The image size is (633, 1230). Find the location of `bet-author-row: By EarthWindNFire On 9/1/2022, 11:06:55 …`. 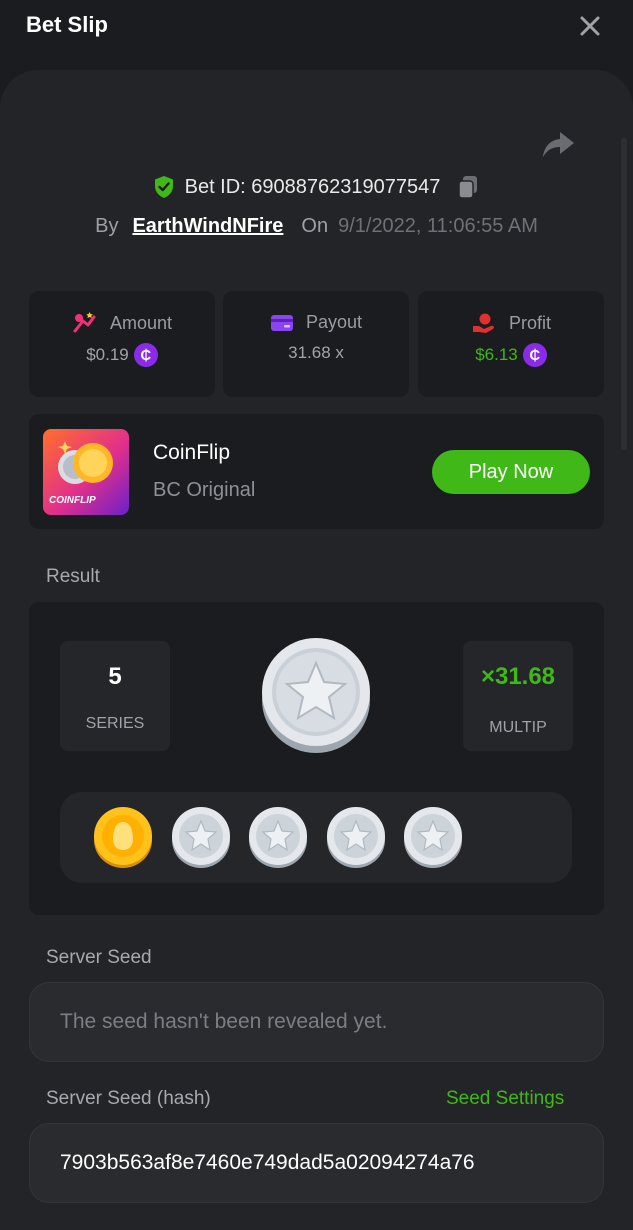

bet-author-row: By EarthWindNFire On 9/1/2022, 11:06:55 … is located at coordinates (316, 226).